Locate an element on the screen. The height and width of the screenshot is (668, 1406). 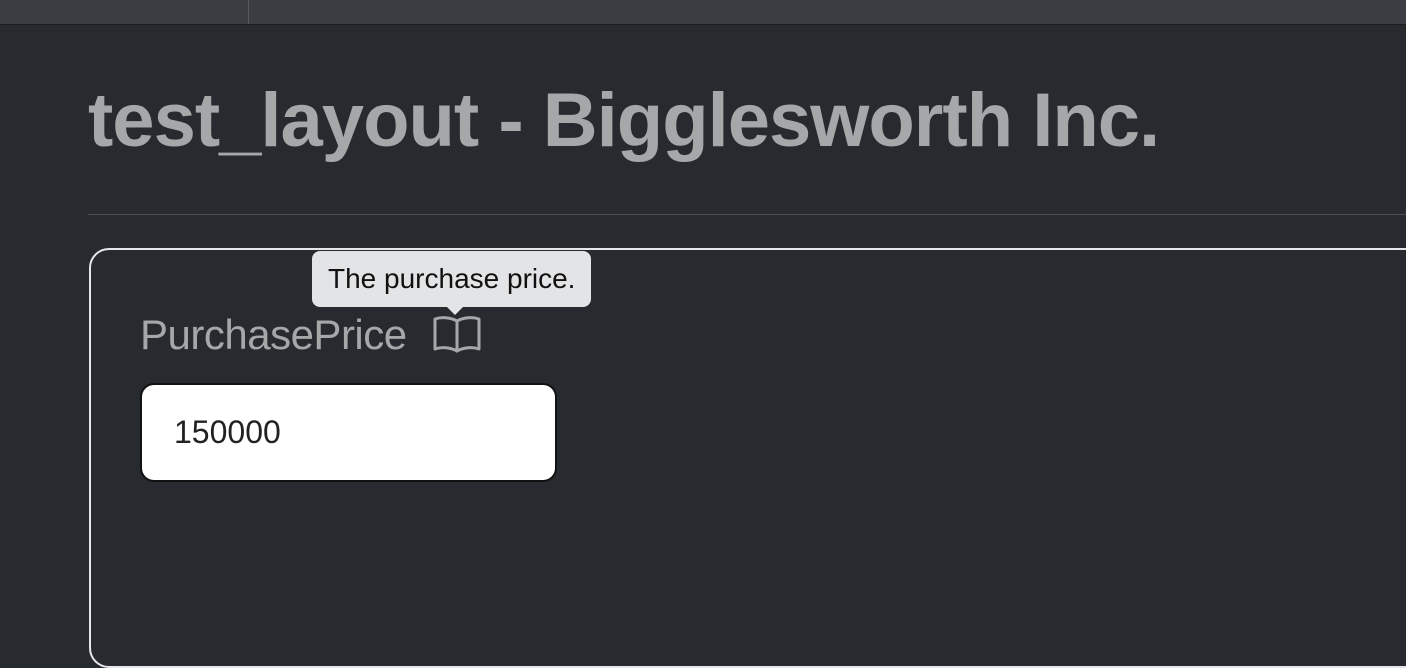
top-toolbar is located at coordinates (703, 12).